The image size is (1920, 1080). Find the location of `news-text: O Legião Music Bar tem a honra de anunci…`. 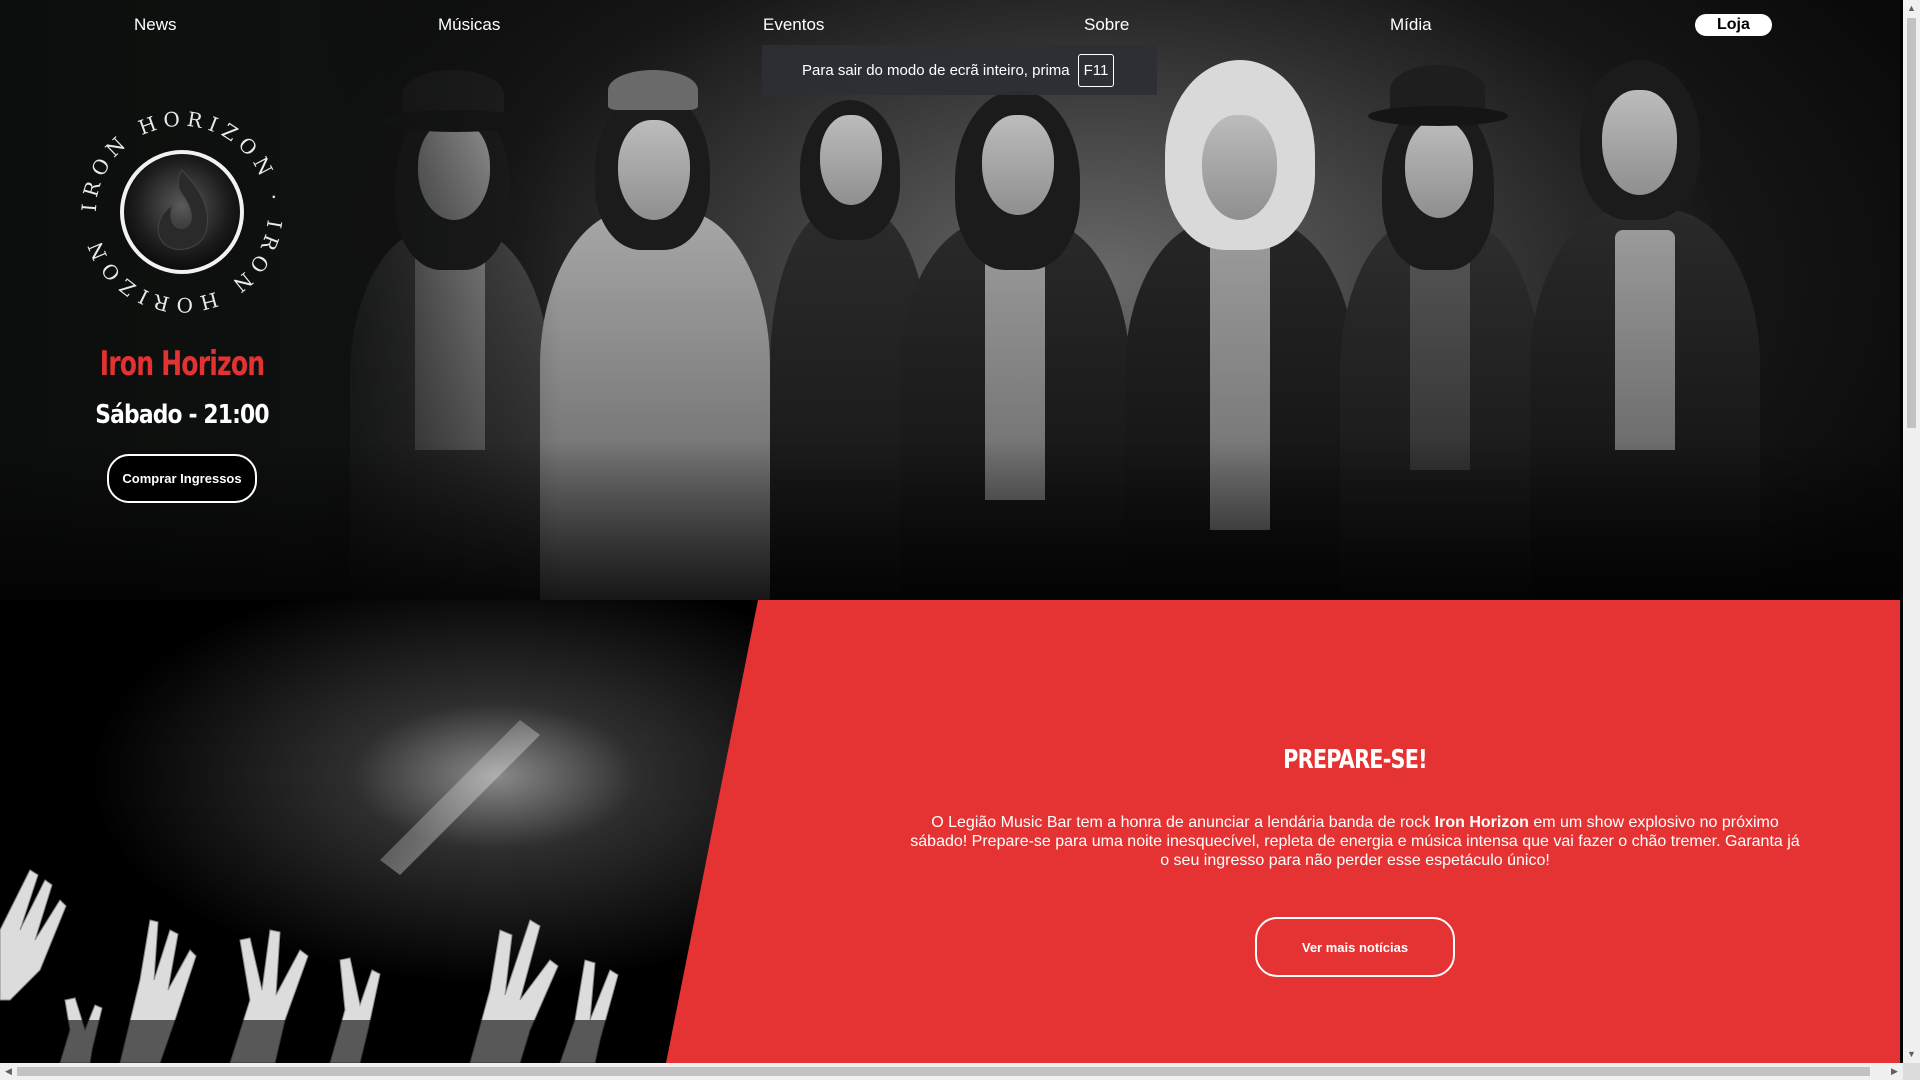

news-text: O Legião Music Bar tem a honra de anunci… is located at coordinates (1355, 841).